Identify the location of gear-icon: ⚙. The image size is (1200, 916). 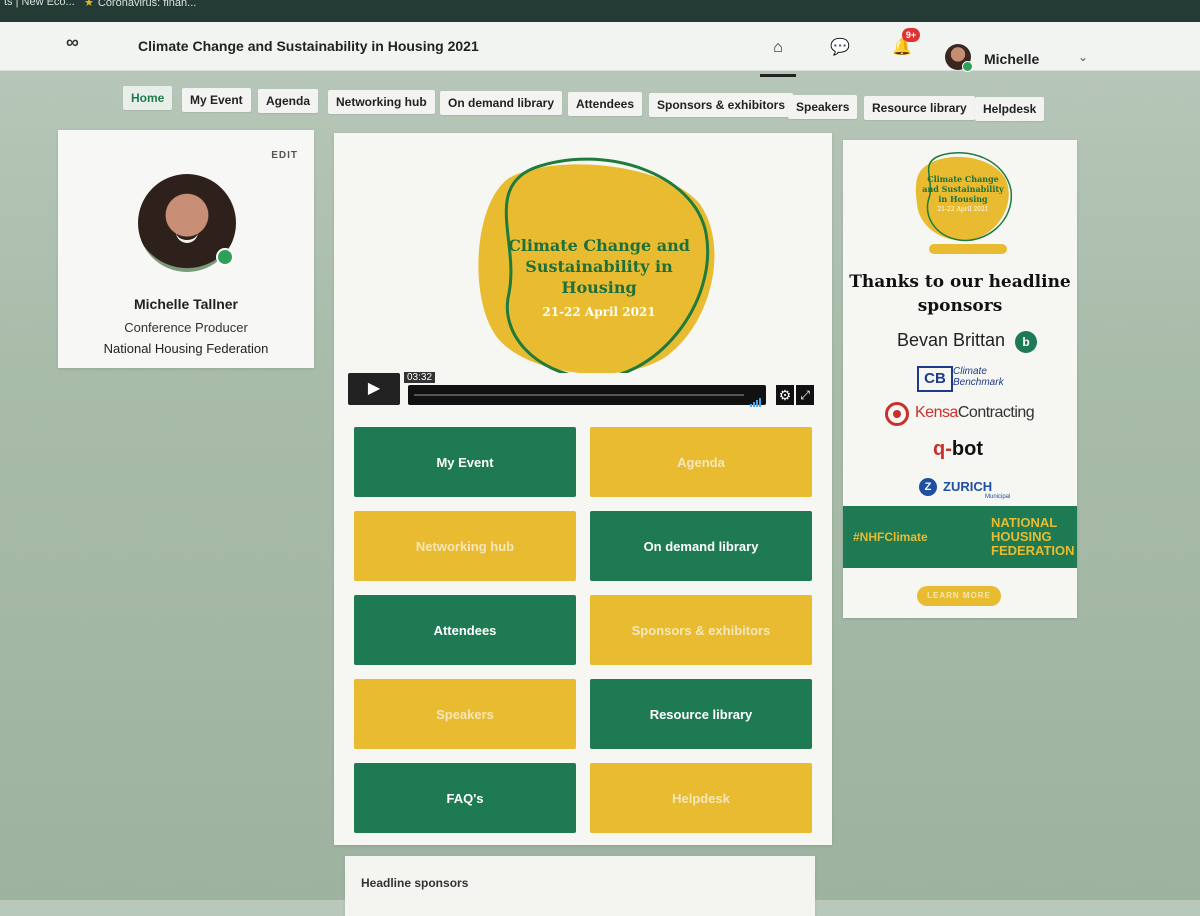
(785, 395).